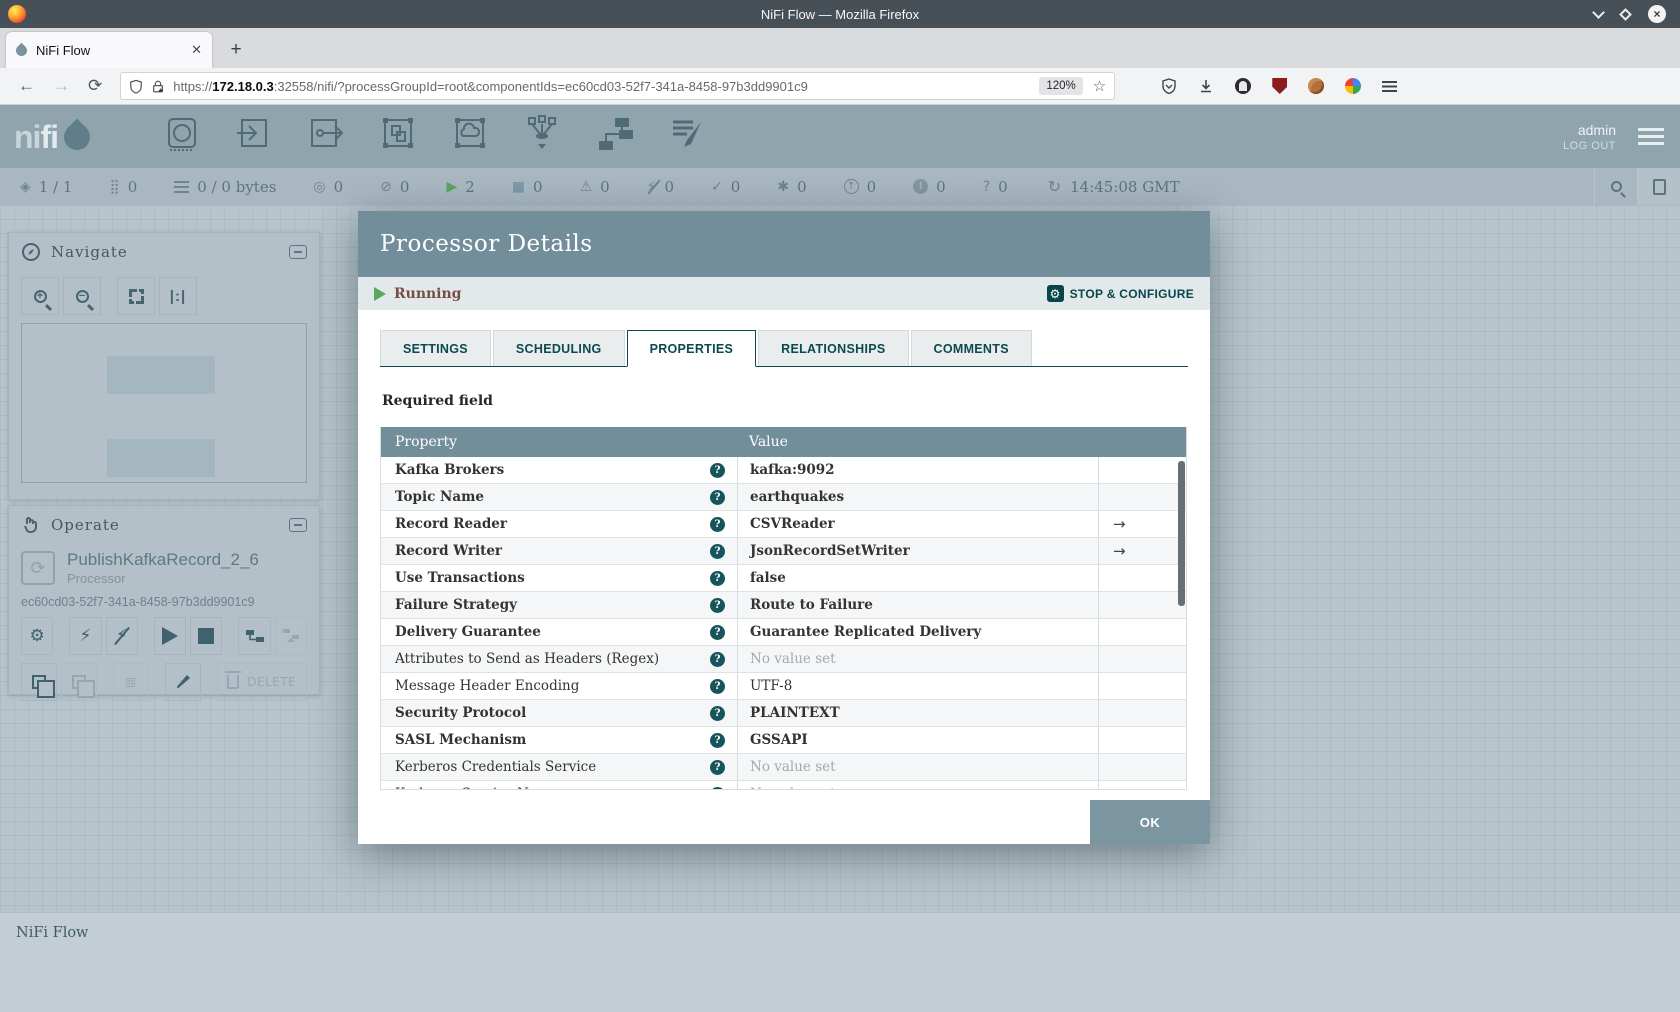 Image resolution: width=1680 pixels, height=1012 pixels. What do you see at coordinates (261, 682) in the screenshot?
I see `delete-button: DELETE` at bounding box center [261, 682].